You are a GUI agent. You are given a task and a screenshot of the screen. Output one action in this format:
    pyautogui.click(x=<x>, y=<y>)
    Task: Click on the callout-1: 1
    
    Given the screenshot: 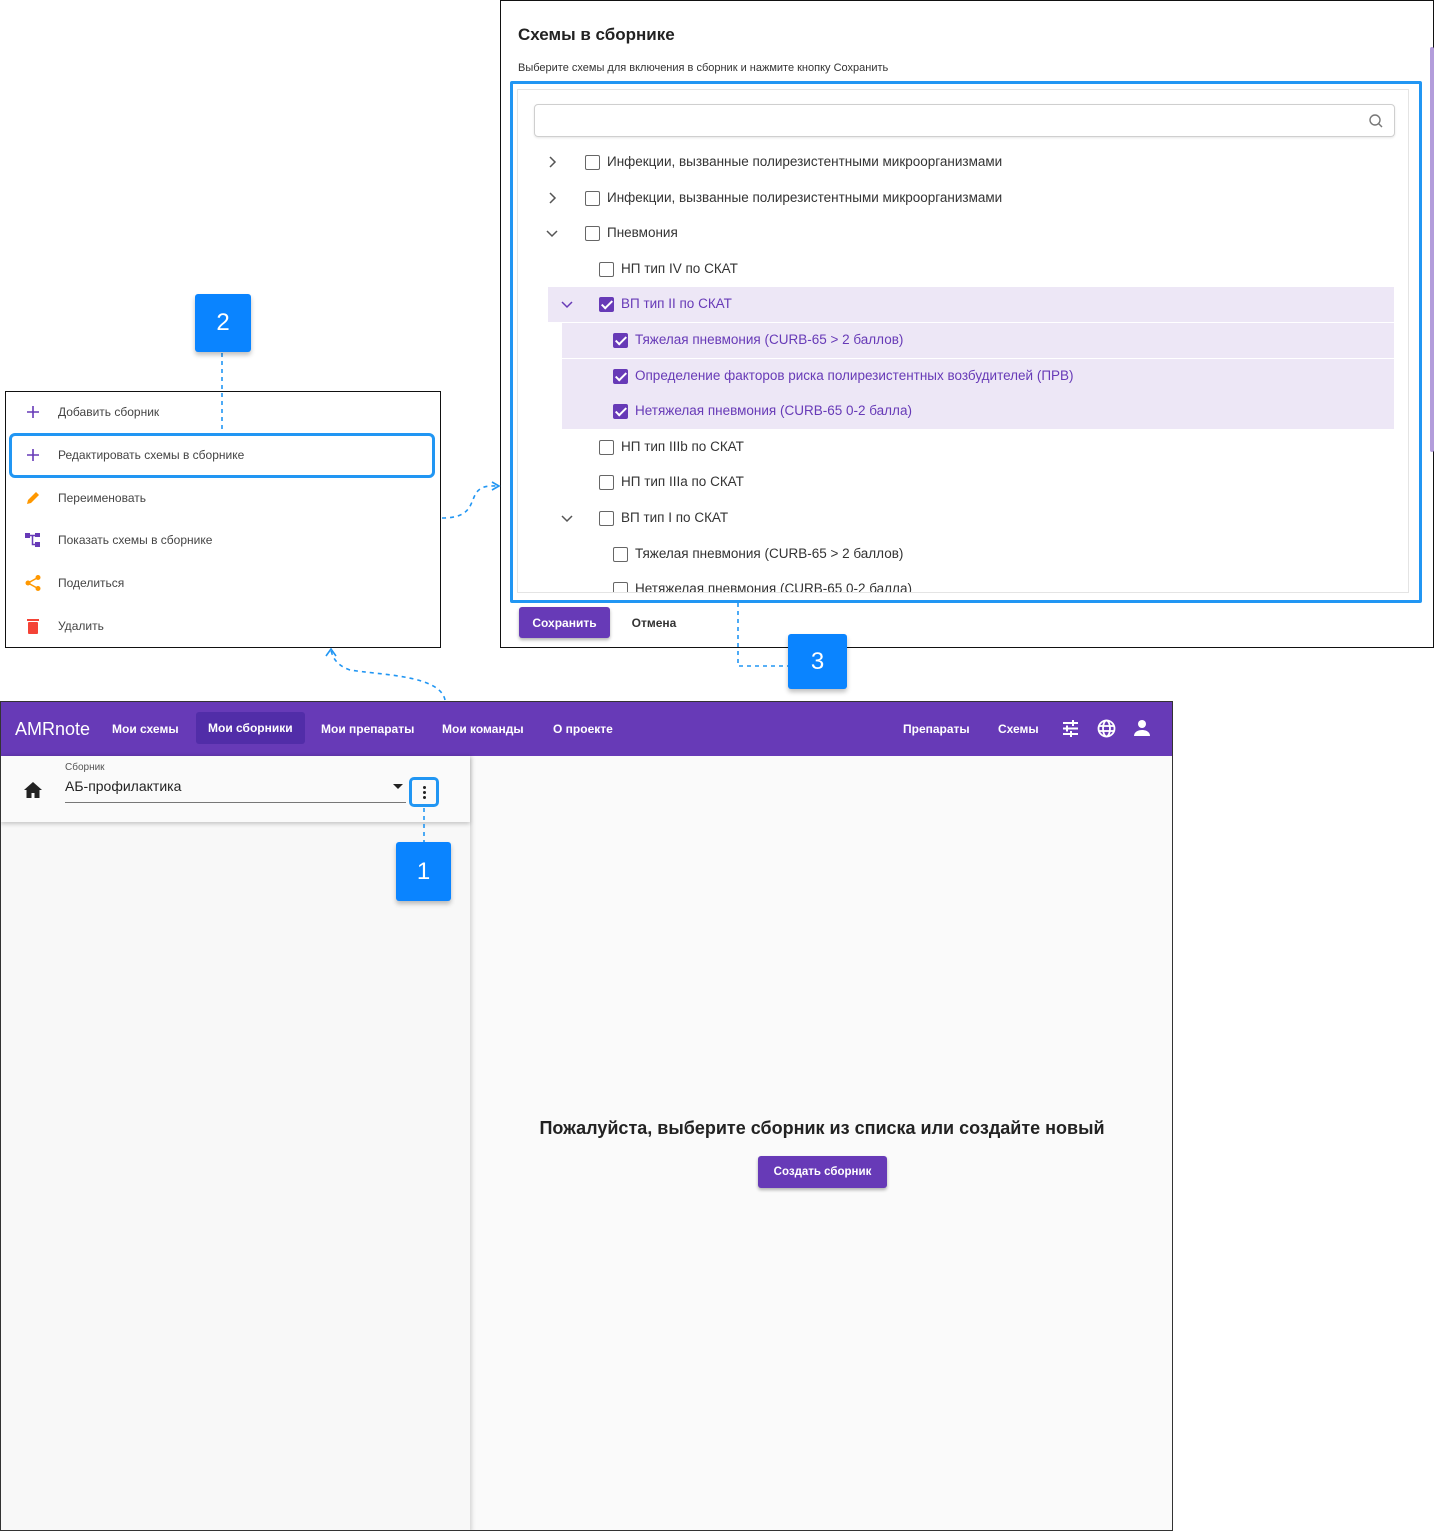 What is the action you would take?
    pyautogui.click(x=423, y=871)
    